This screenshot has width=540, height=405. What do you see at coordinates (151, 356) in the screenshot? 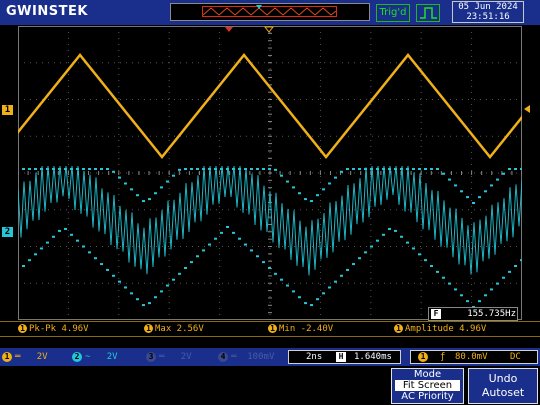
I see `ch3-badge: 3` at bounding box center [151, 356].